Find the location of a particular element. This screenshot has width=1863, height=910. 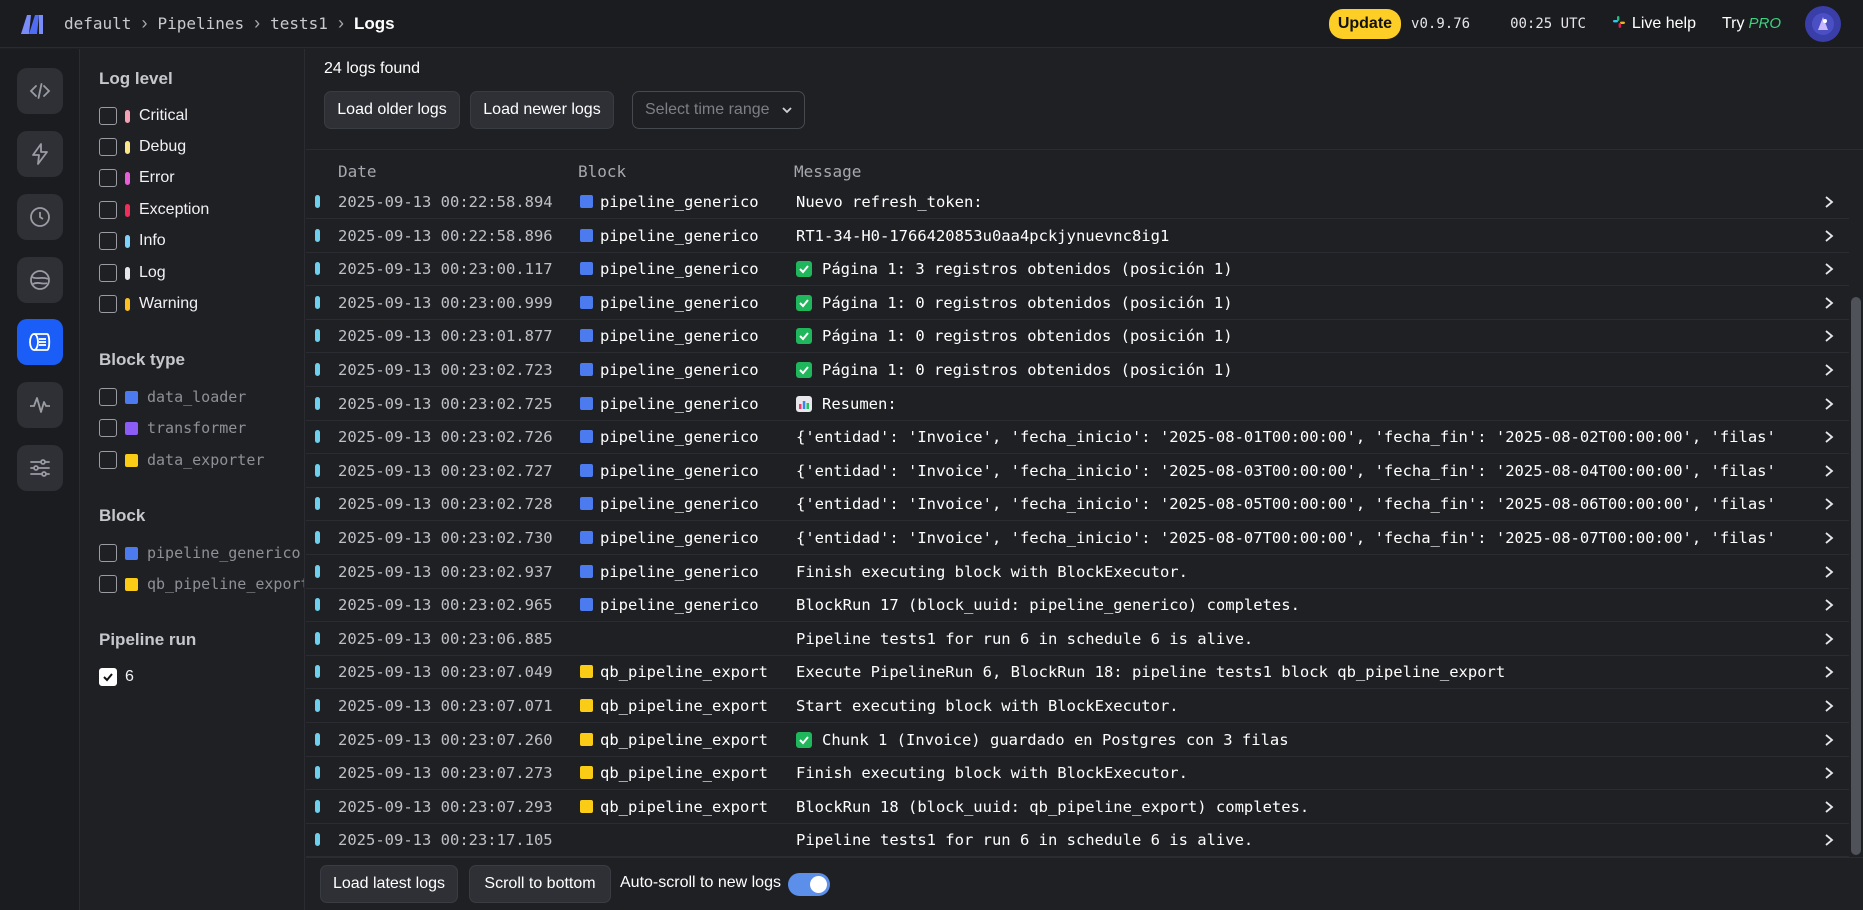

rail-logs-button is located at coordinates (40, 342).